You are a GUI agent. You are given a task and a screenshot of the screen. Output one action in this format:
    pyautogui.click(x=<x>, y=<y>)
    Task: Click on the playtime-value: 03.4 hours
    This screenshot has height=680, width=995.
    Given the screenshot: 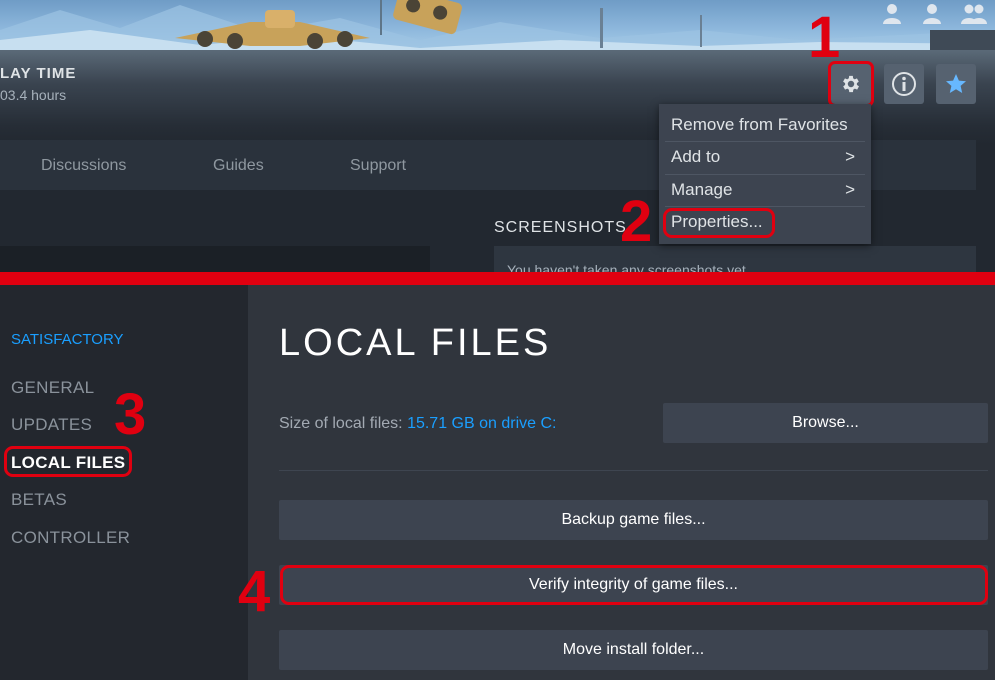 What is the action you would take?
    pyautogui.click(x=33, y=95)
    